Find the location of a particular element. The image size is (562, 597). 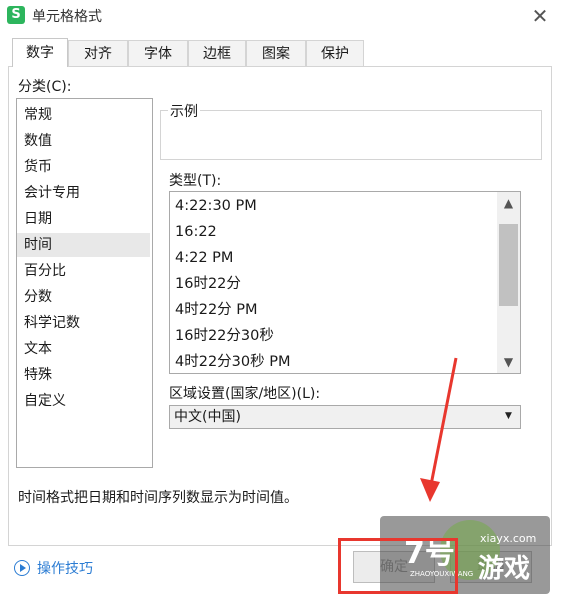

type-item: 4:22 PM is located at coordinates (335, 258).